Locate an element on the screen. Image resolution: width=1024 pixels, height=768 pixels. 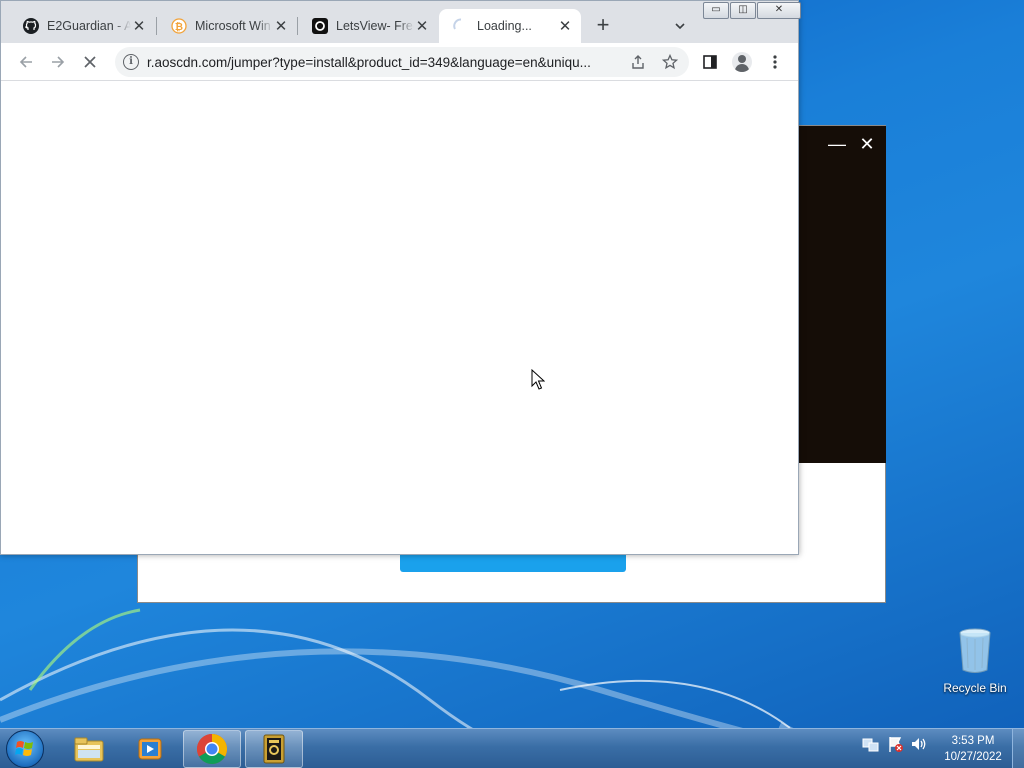
bitcoin-icon: ₿ is located at coordinates (179, 26).